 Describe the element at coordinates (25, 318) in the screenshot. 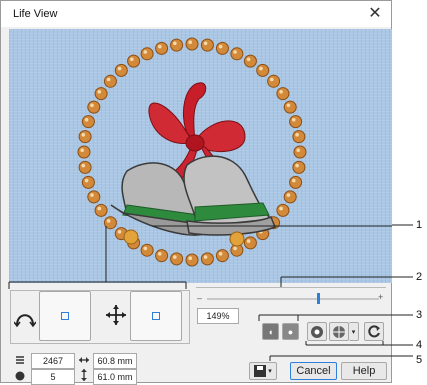

I see `curve-tool-icon` at that location.